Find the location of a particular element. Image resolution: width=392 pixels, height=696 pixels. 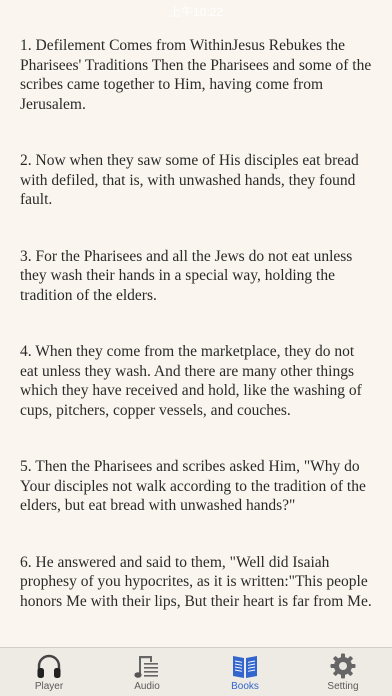

tab-label: Books is located at coordinates (245, 686).